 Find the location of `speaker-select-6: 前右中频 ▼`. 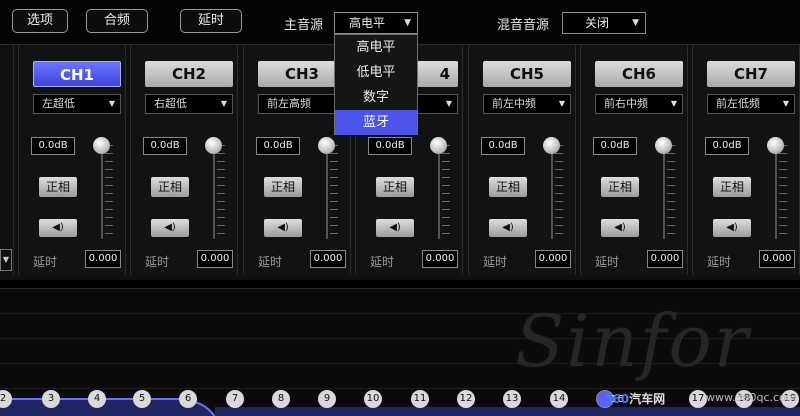

speaker-select-6: 前右中频 ▼ is located at coordinates (639, 104).